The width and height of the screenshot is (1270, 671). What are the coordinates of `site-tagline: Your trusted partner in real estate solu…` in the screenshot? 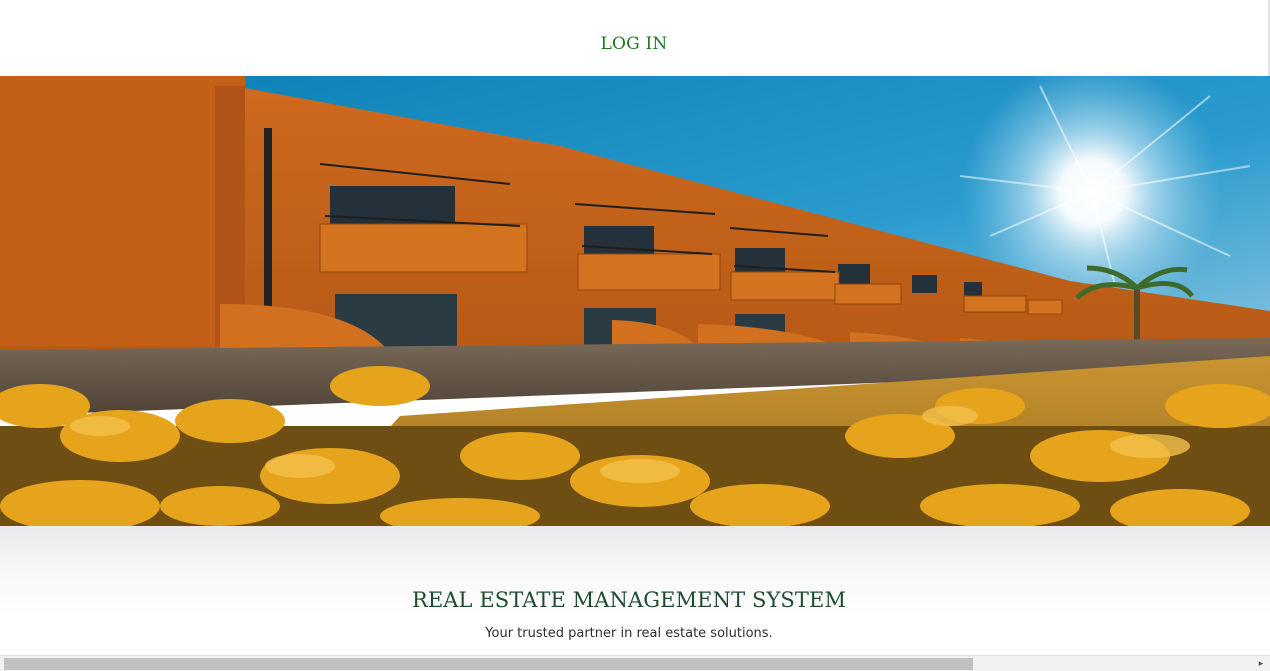 It's located at (629, 633).